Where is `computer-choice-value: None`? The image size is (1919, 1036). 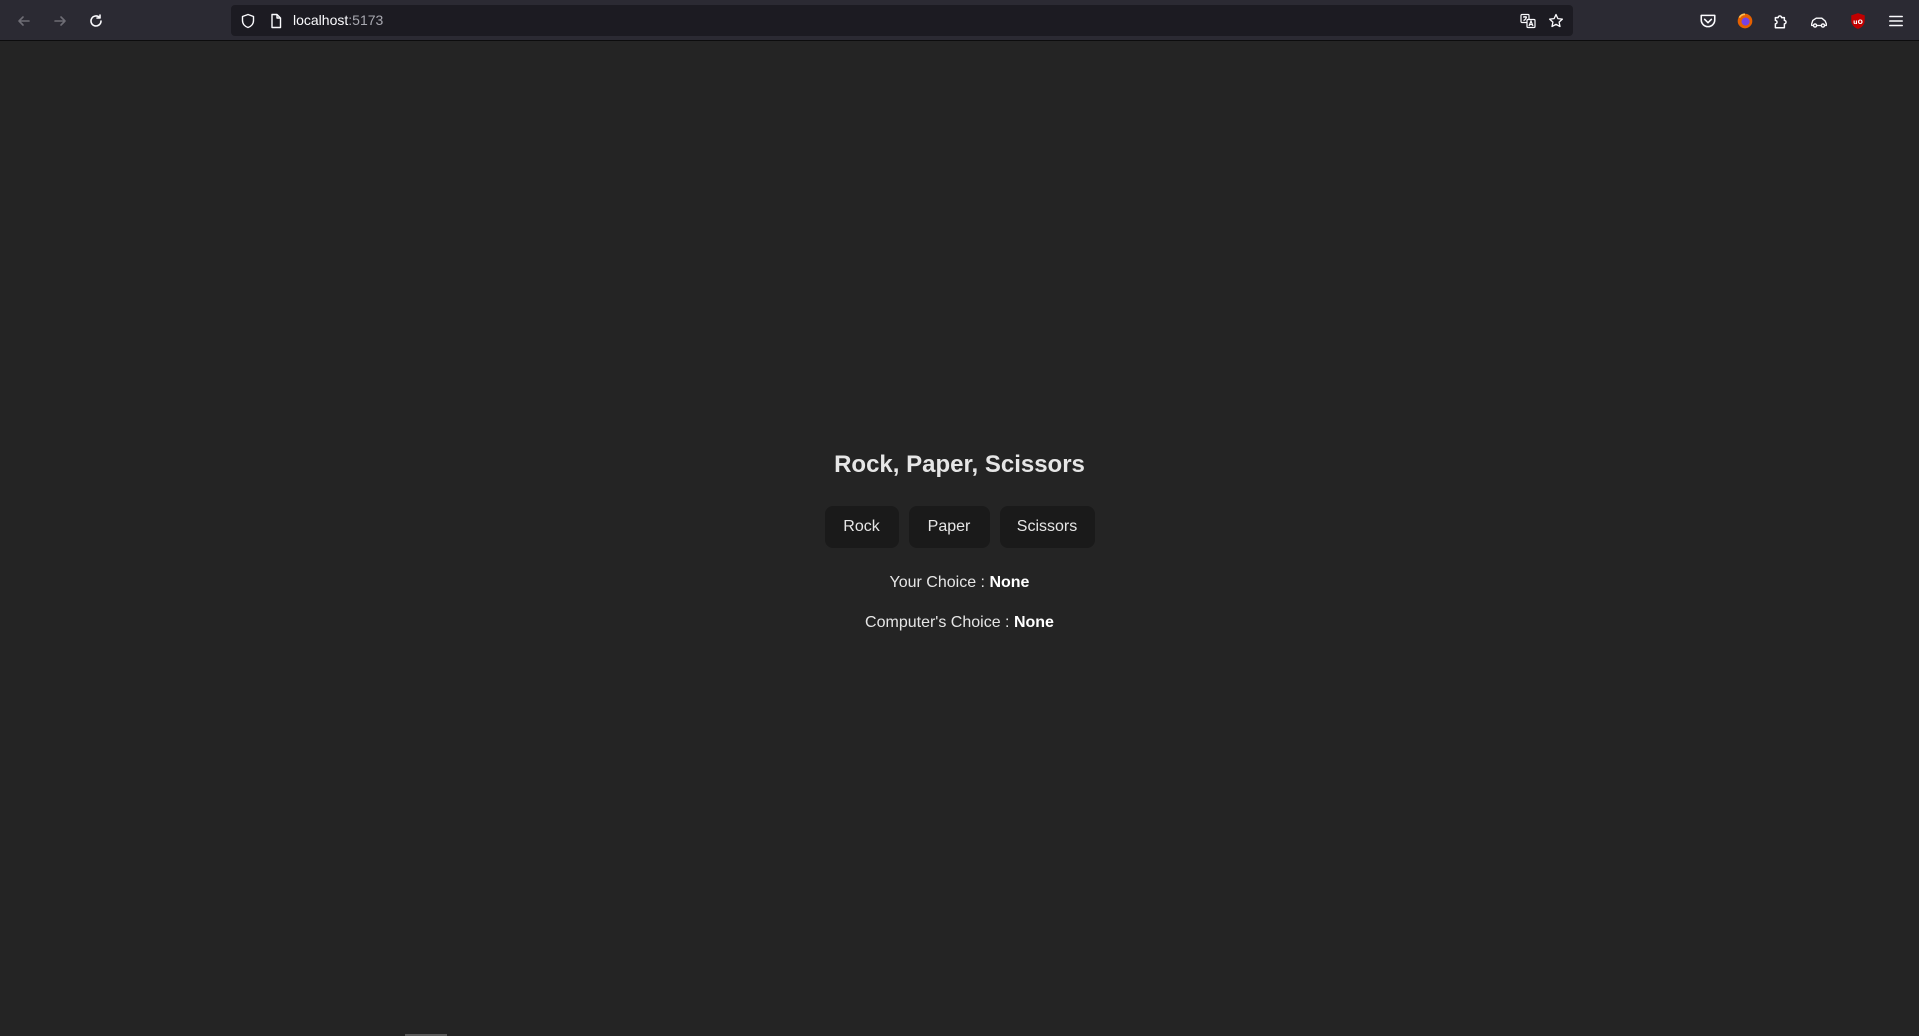
computer-choice-value: None is located at coordinates (1033, 622).